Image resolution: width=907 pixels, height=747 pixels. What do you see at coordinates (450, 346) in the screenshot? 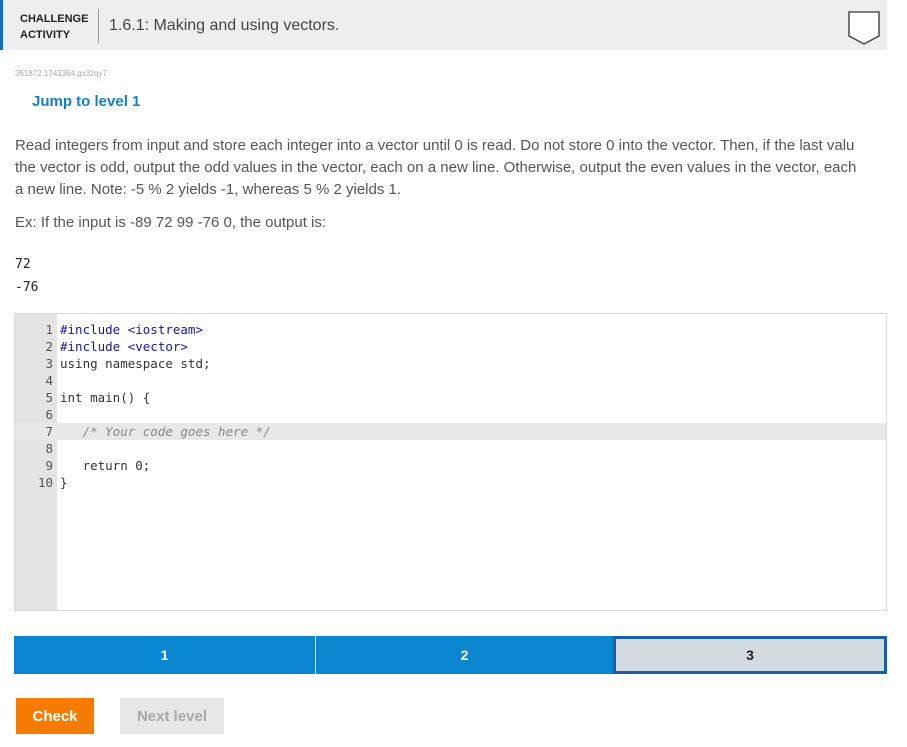
I see `code-line: 2 #include <vector>` at bounding box center [450, 346].